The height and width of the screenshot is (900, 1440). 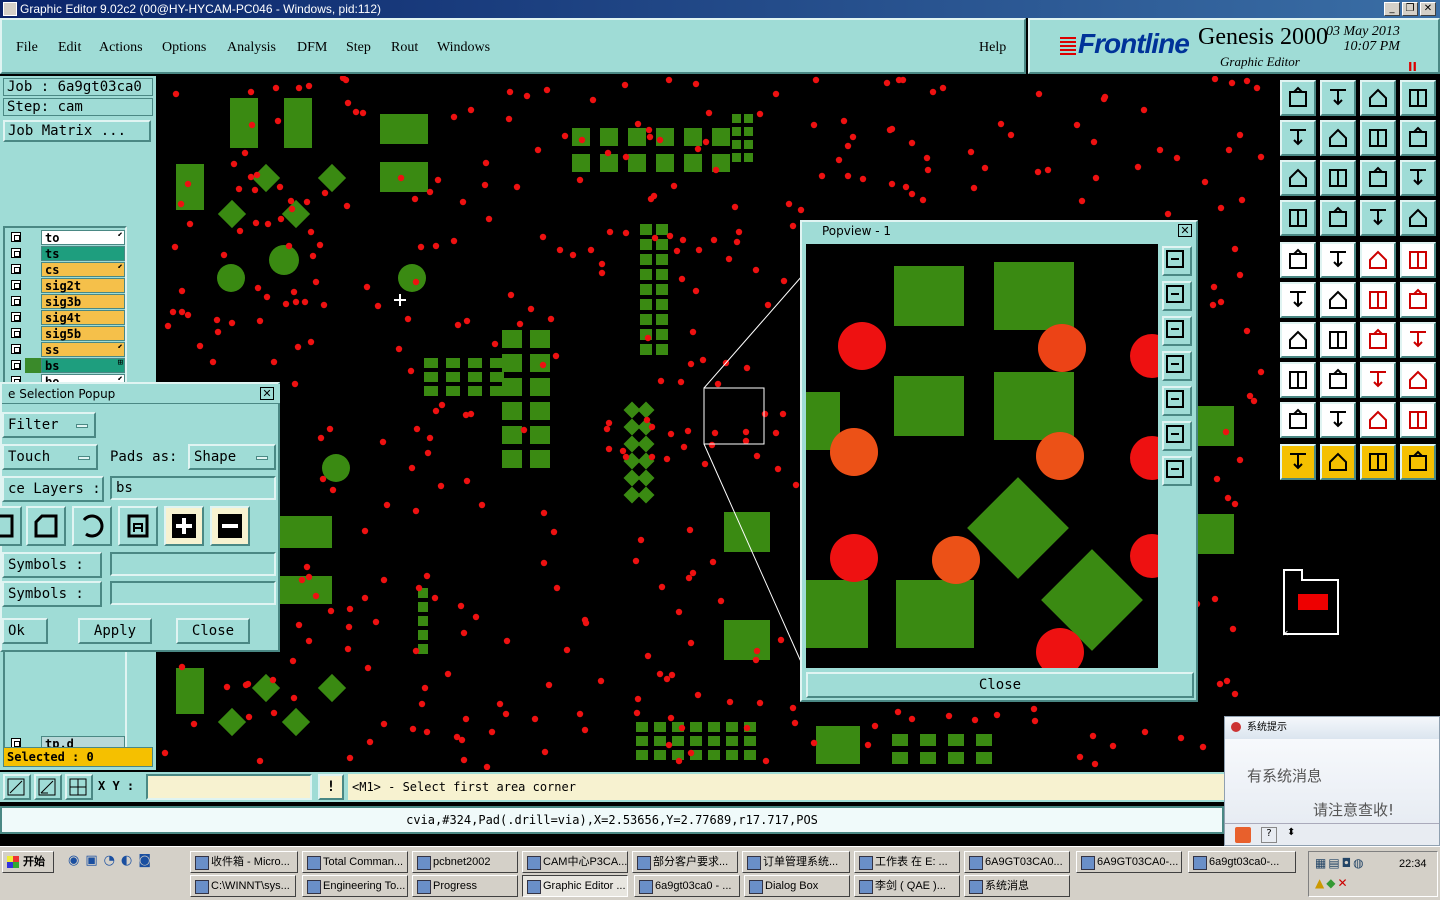 What do you see at coordinates (1298, 138) in the screenshot?
I see `left-arrow-icon` at bounding box center [1298, 138].